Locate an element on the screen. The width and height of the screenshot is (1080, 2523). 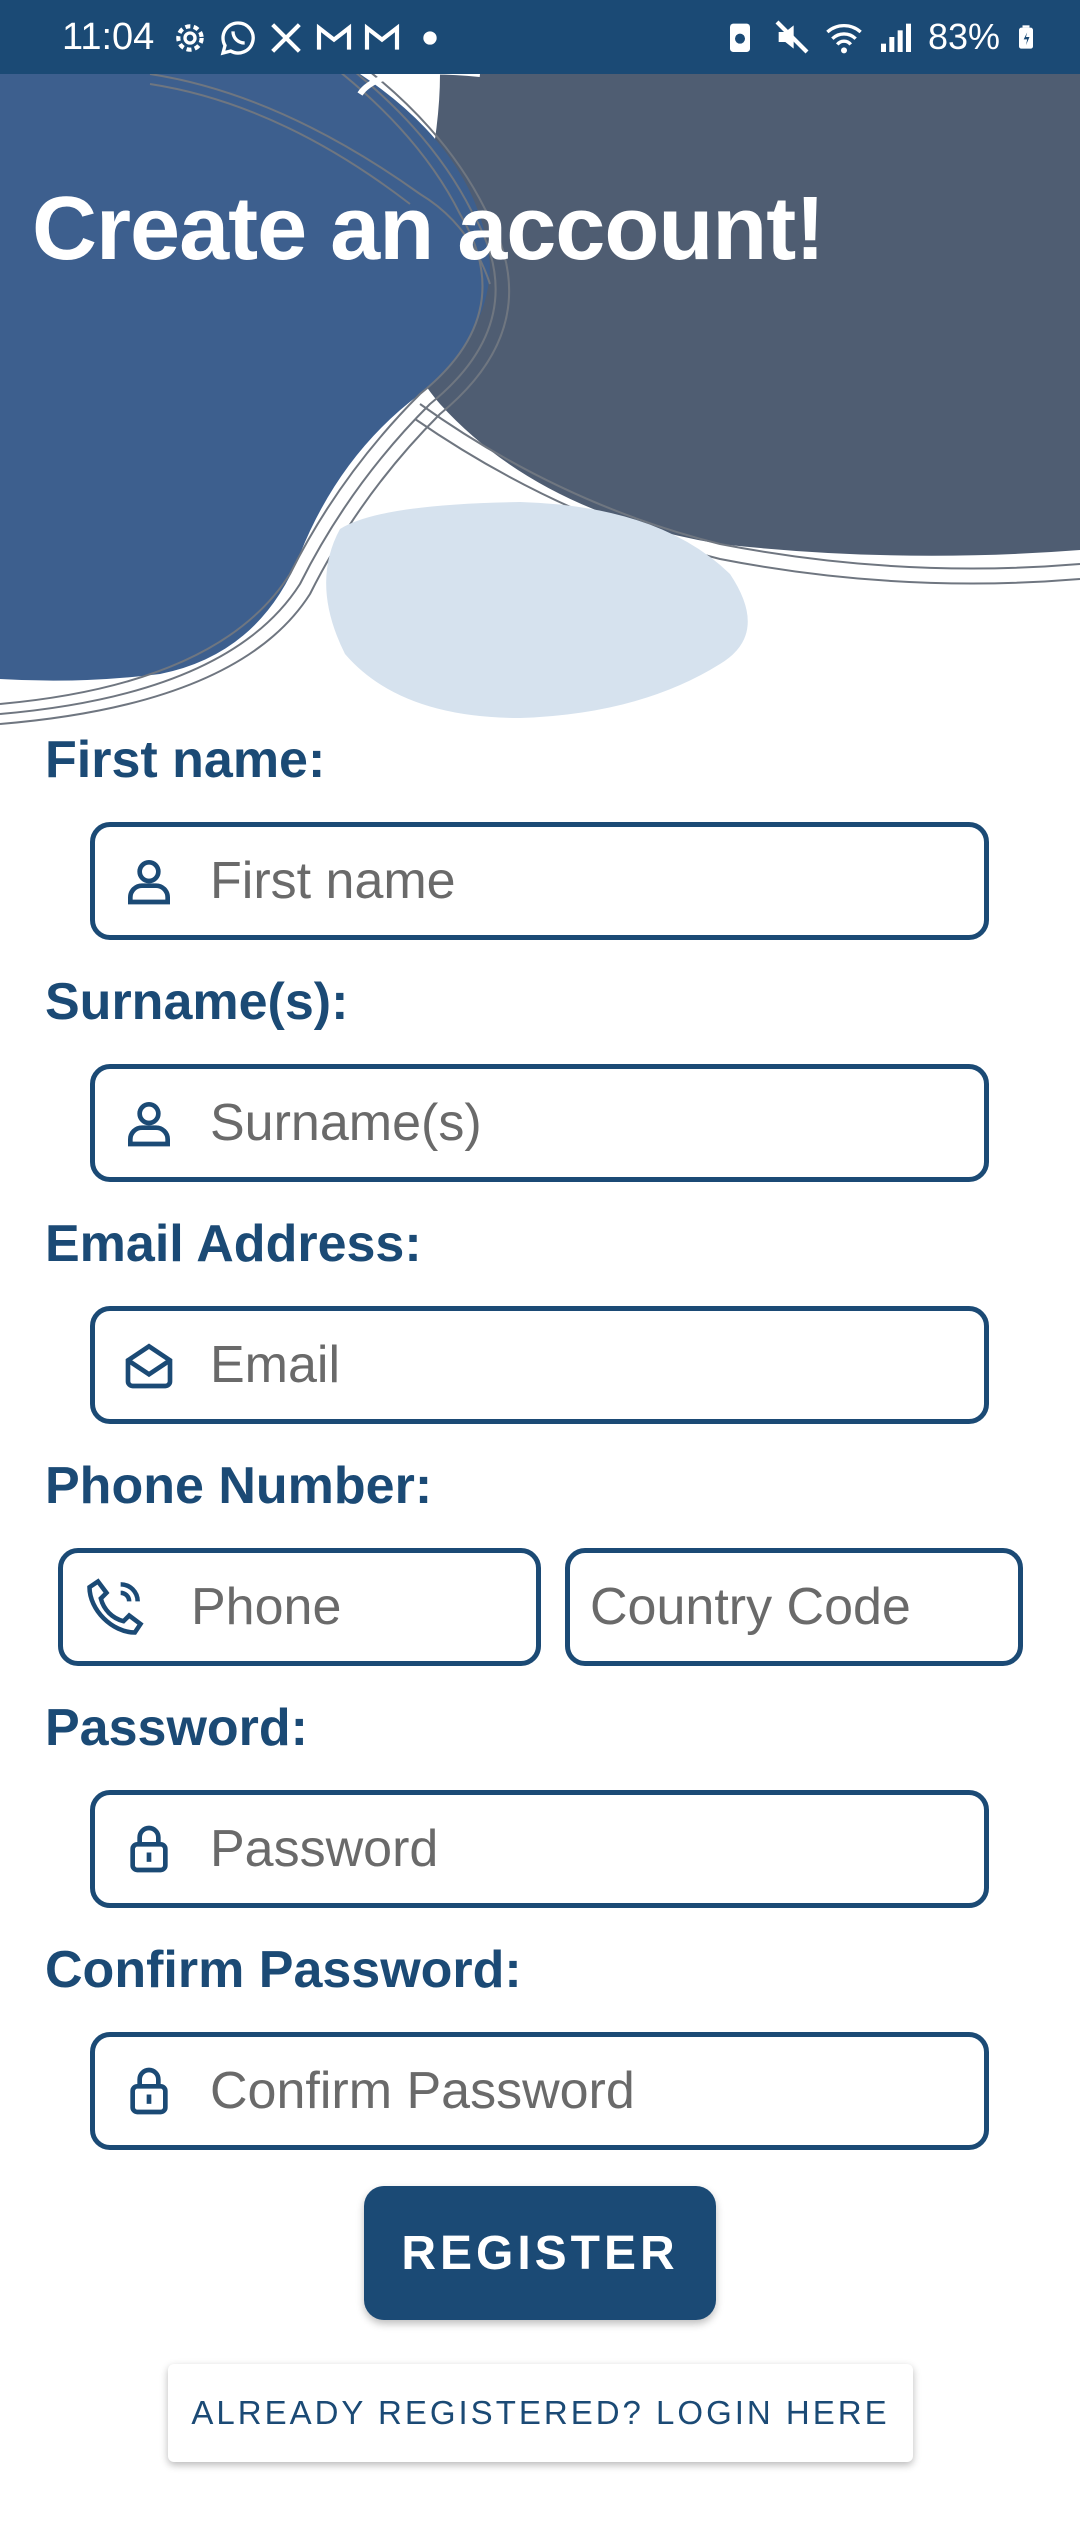
mail-icon is located at coordinates (149, 1366).